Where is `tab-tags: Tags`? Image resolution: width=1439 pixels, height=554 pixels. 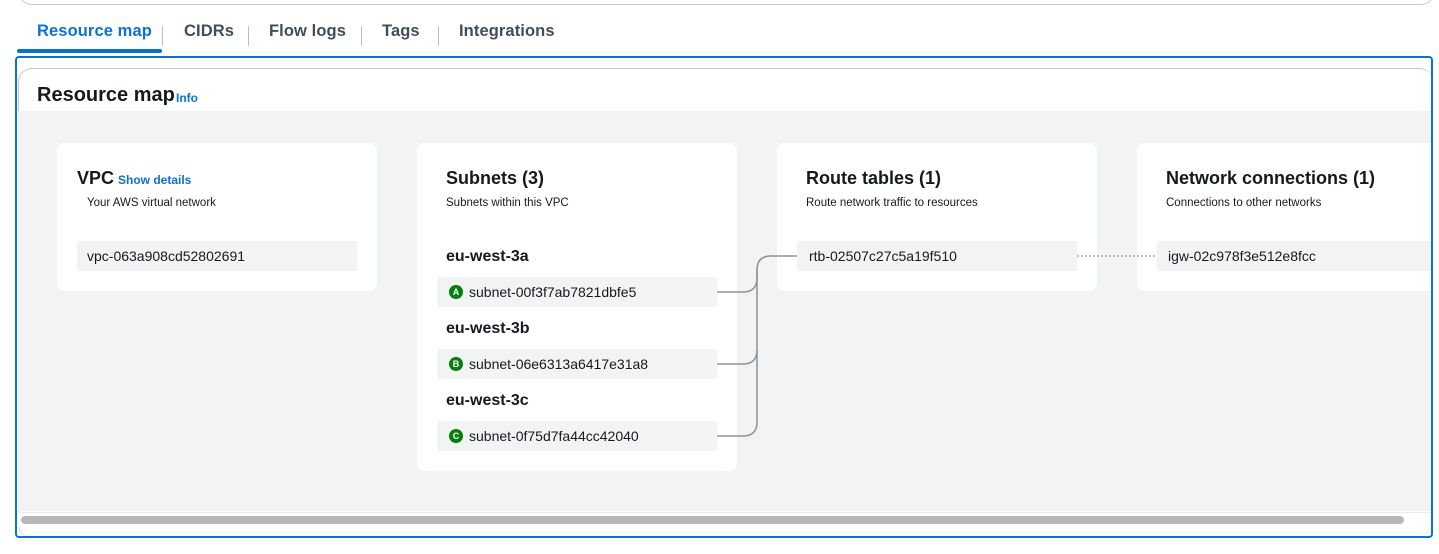
tab-tags: Tags is located at coordinates (401, 37).